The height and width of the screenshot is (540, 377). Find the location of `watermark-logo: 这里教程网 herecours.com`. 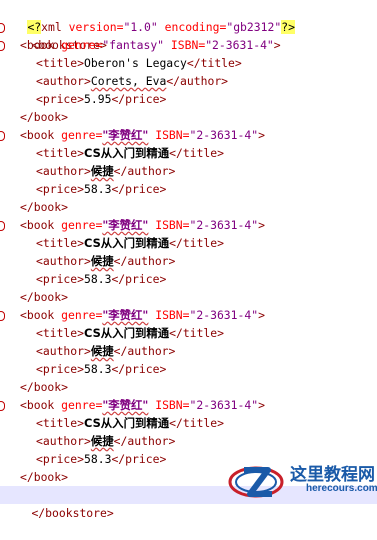

watermark-logo: 这里教程网 herecours.com is located at coordinates (302, 480).